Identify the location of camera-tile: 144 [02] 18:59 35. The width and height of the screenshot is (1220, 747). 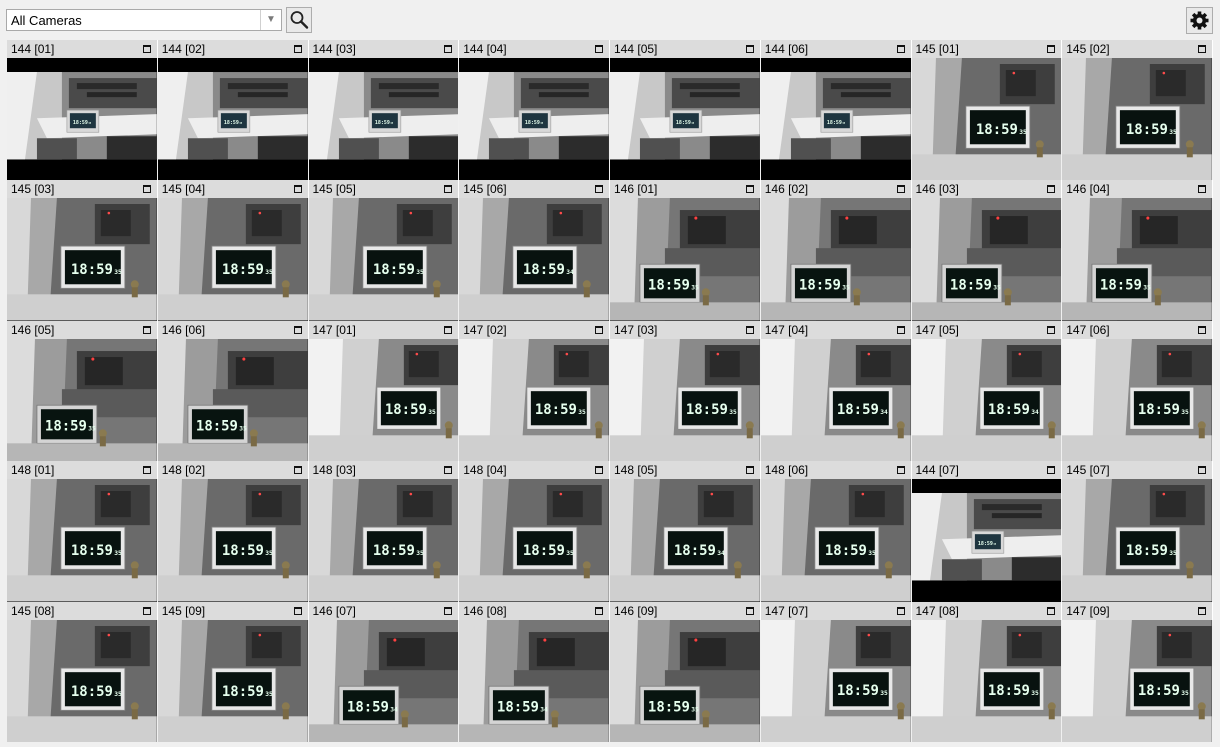
(233, 110).